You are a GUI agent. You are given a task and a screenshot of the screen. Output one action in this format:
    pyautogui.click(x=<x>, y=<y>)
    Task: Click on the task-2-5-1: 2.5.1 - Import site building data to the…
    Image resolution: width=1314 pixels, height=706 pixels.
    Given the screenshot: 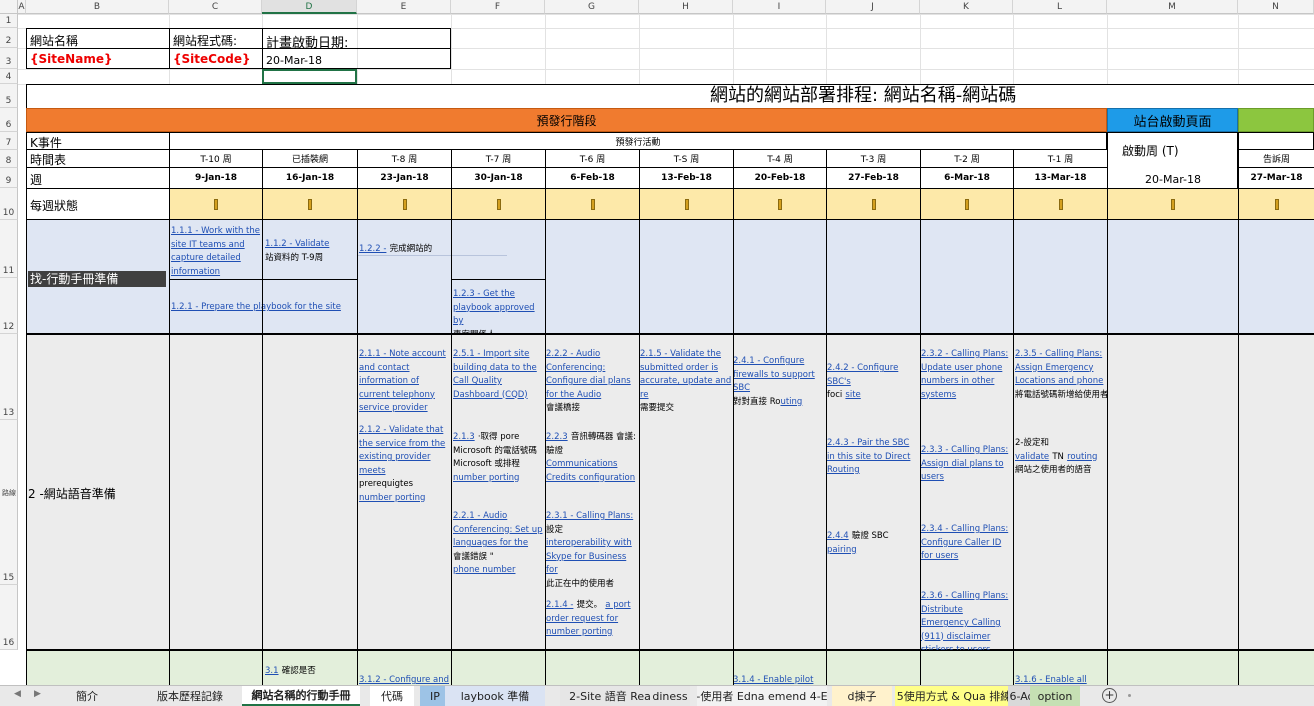 What is the action you would take?
    pyautogui.click(x=499, y=375)
    